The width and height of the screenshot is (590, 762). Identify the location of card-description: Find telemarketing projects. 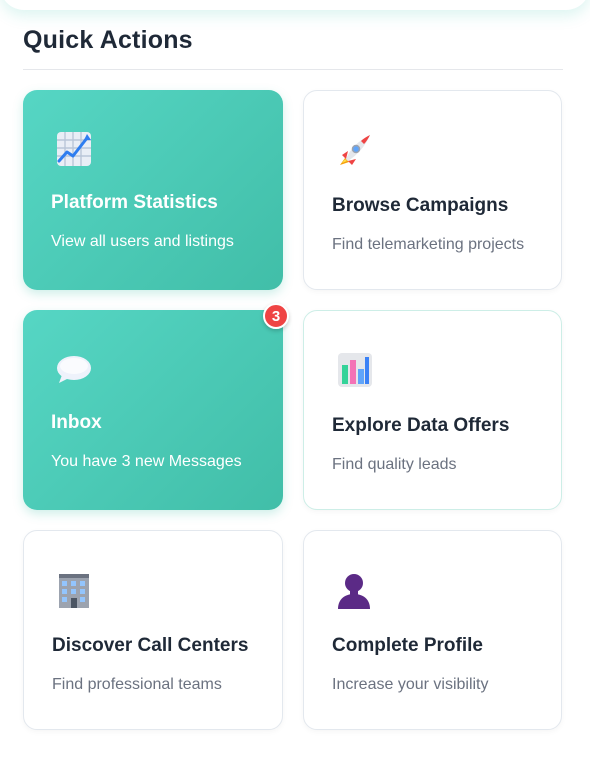
(428, 244).